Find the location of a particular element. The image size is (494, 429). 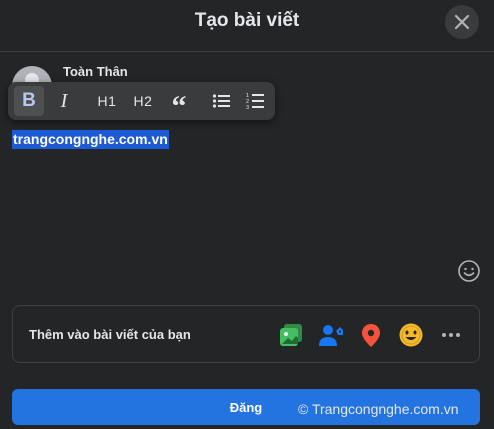

more-icon is located at coordinates (451, 335).